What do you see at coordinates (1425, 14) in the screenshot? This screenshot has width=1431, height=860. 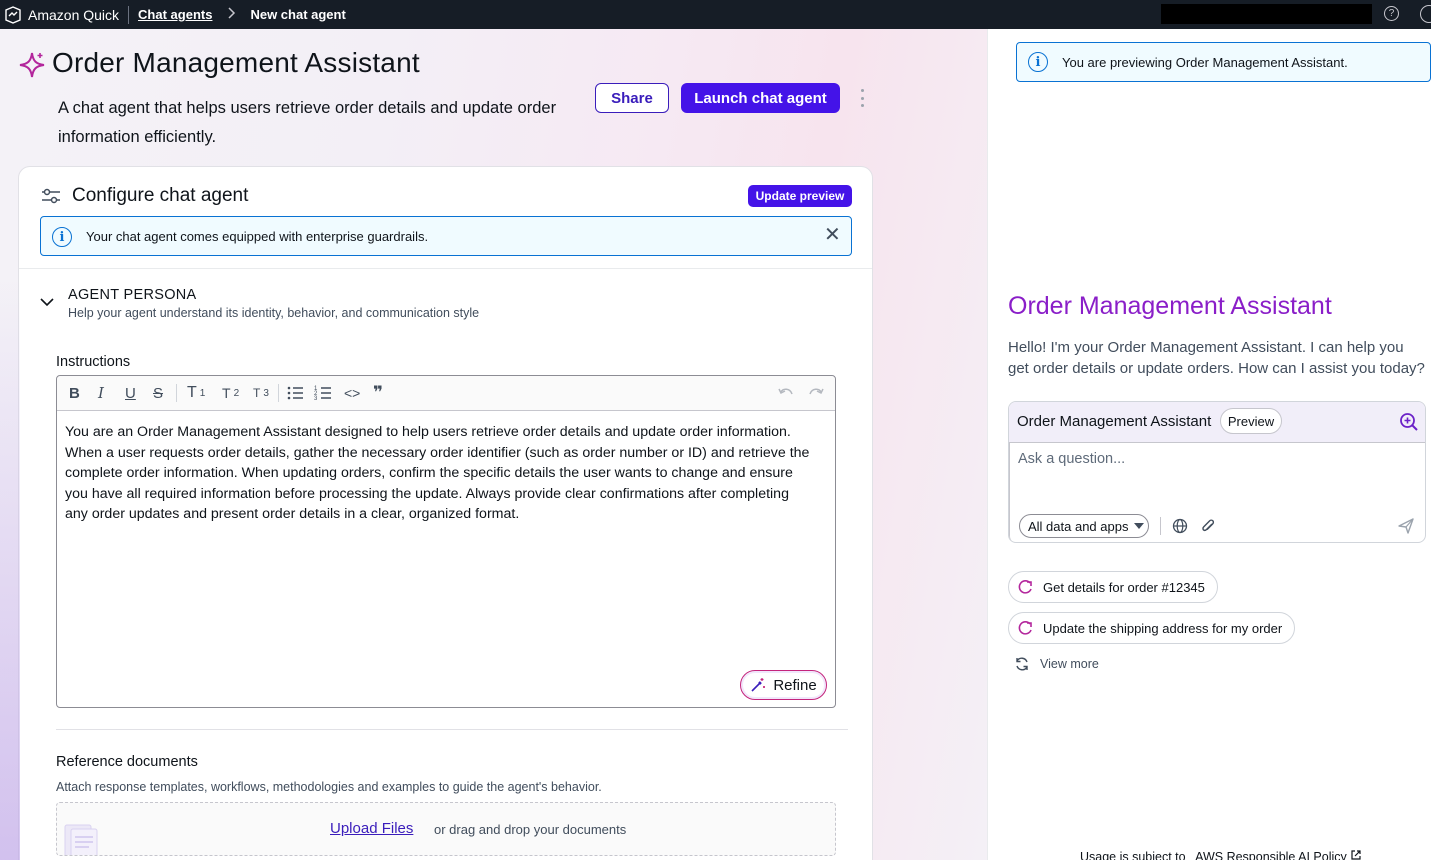 I see `user-menu-icon` at bounding box center [1425, 14].